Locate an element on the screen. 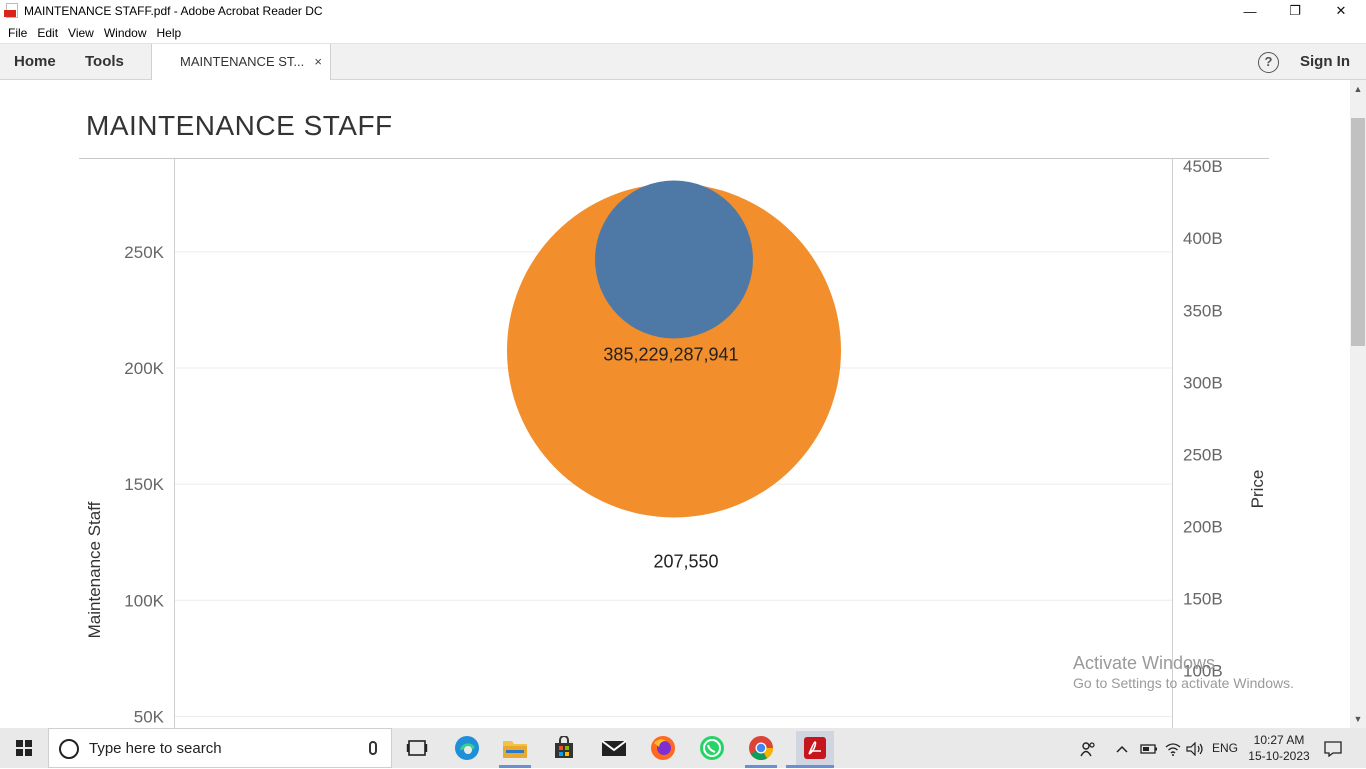 Image resolution: width=1366 pixels, height=769 pixels. wifi-icon is located at coordinates (1173, 748).